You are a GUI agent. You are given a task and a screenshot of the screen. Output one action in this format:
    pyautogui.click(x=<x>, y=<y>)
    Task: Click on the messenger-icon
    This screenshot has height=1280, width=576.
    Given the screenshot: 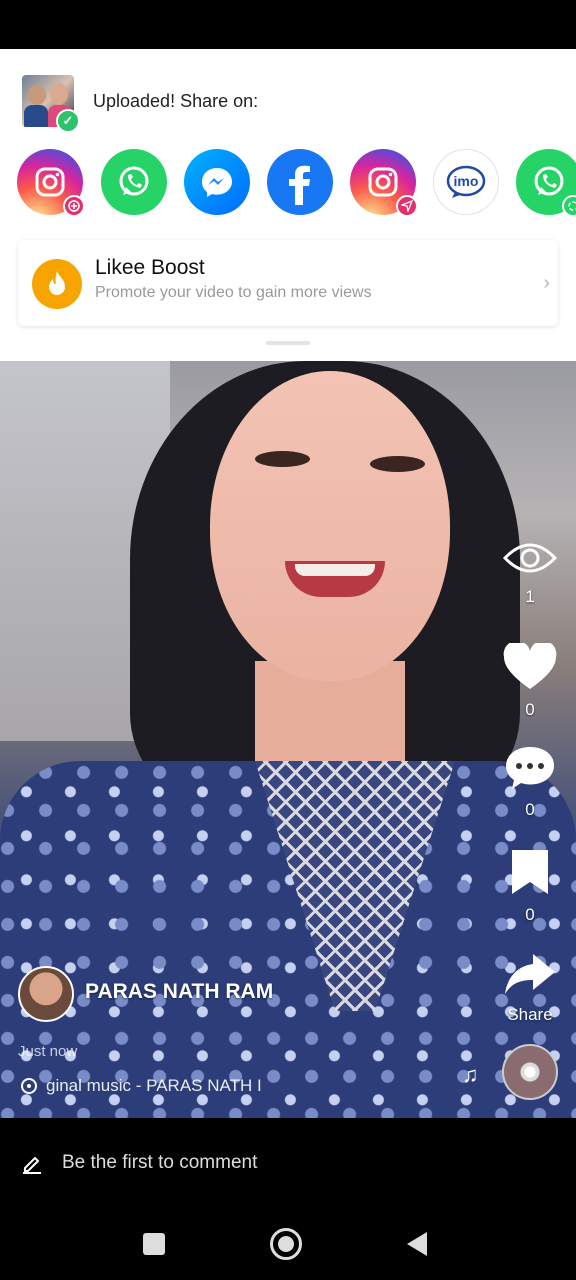 What is the action you would take?
    pyautogui.click(x=217, y=182)
    